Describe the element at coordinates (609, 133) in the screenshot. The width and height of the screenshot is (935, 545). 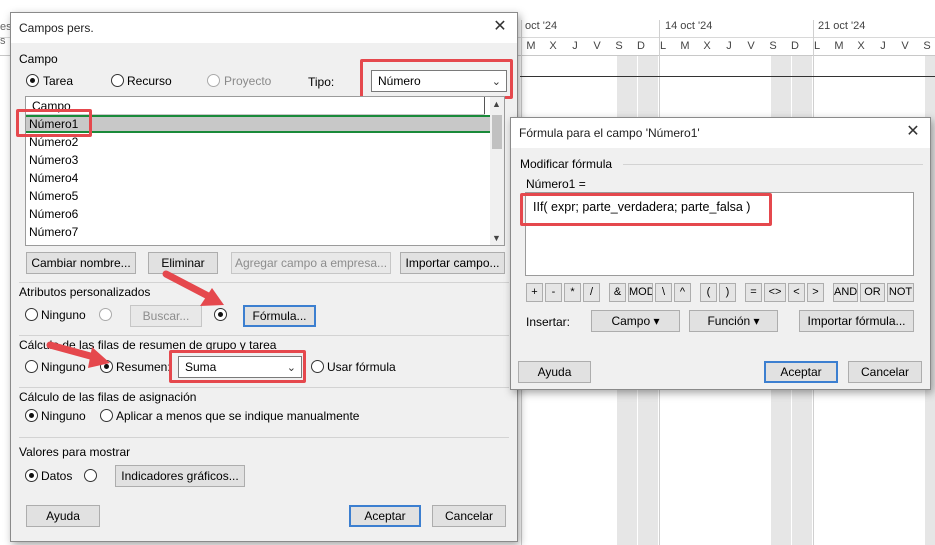
I see `formula-dialog-title: Fórmula para el campo 'Número1'` at that location.